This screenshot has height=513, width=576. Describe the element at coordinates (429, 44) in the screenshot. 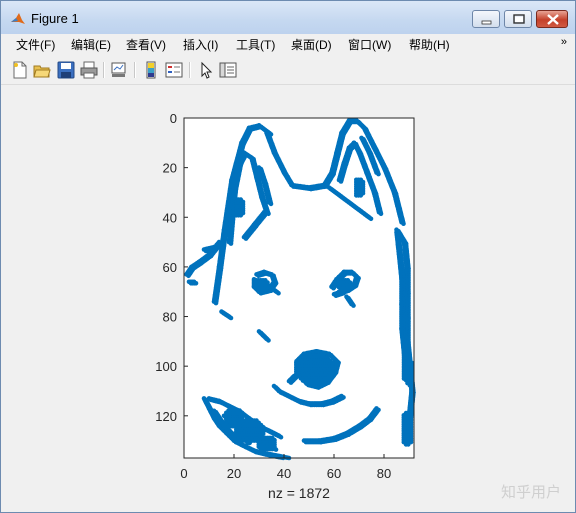

I see `menu-help: 帮助(H)` at that location.